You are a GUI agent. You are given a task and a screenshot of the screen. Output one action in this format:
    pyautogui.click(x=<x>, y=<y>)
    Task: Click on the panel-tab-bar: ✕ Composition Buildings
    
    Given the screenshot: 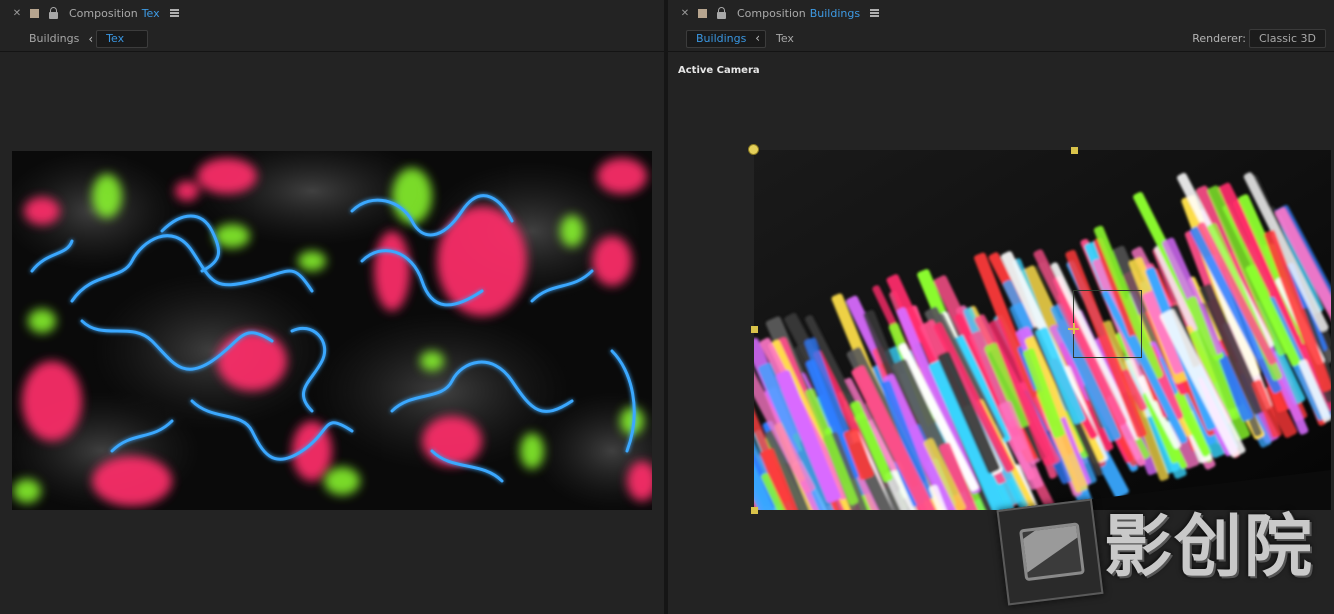 What is the action you would take?
    pyautogui.click(x=1001, y=13)
    